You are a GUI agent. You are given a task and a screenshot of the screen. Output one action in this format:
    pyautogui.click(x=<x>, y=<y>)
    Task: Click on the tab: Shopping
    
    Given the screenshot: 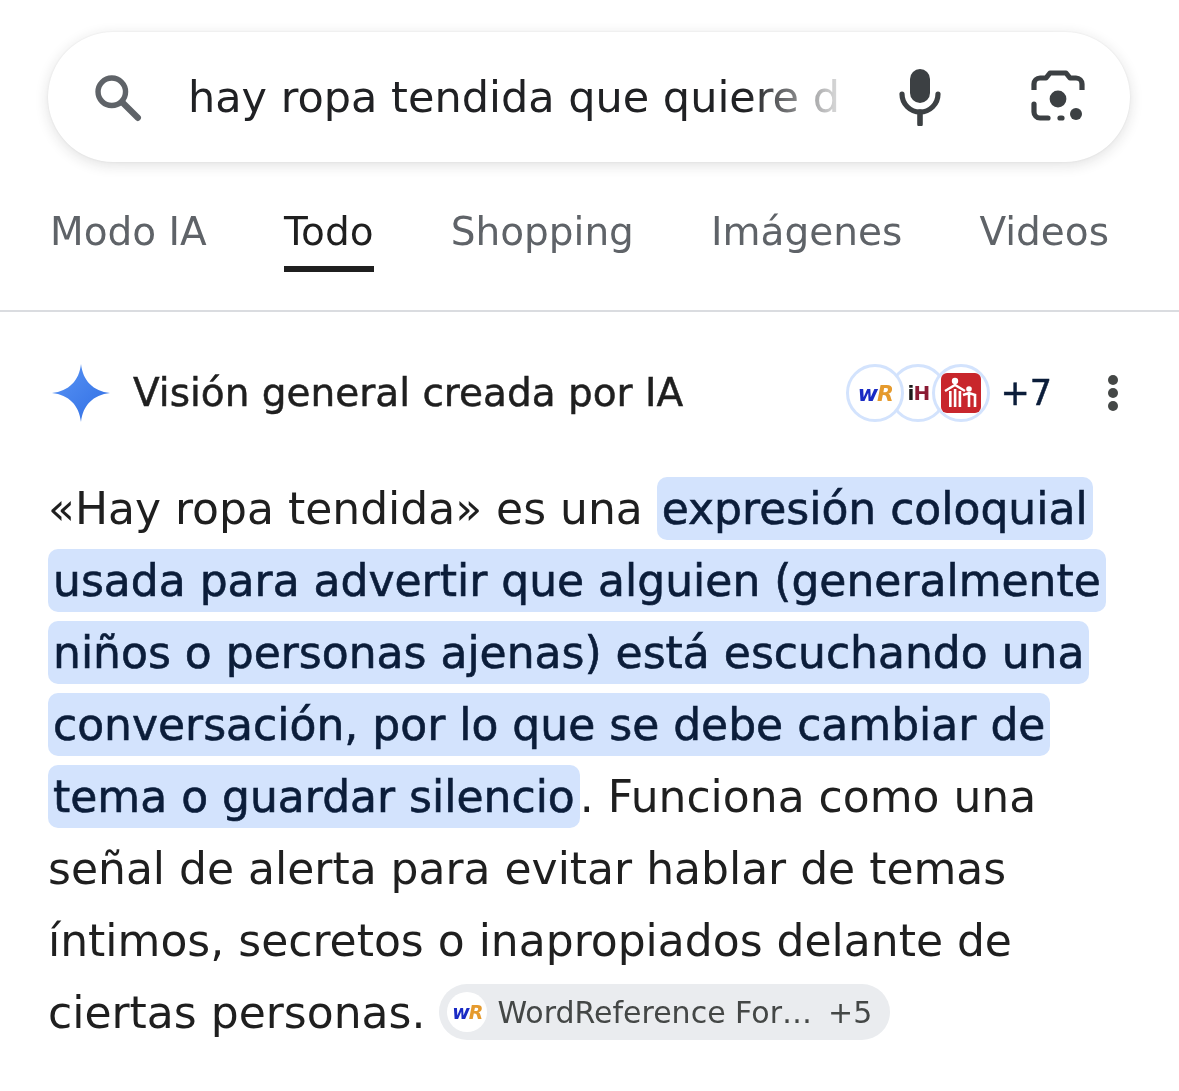 What is the action you would take?
    pyautogui.click(x=542, y=244)
    